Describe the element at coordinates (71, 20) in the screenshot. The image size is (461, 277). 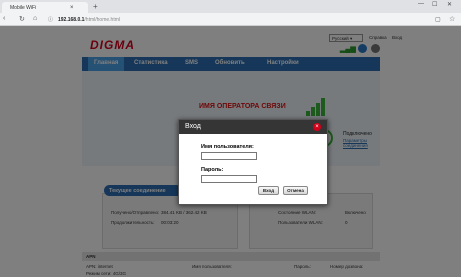
I see `url-host: 192.168.0.1` at that location.